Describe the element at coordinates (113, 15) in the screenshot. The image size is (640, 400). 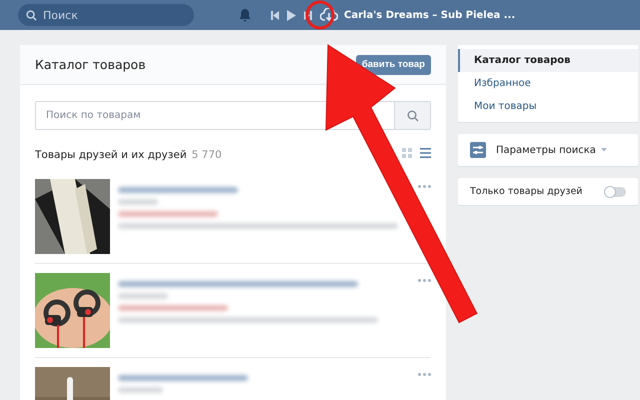
I see `search-input: Поиск` at that location.